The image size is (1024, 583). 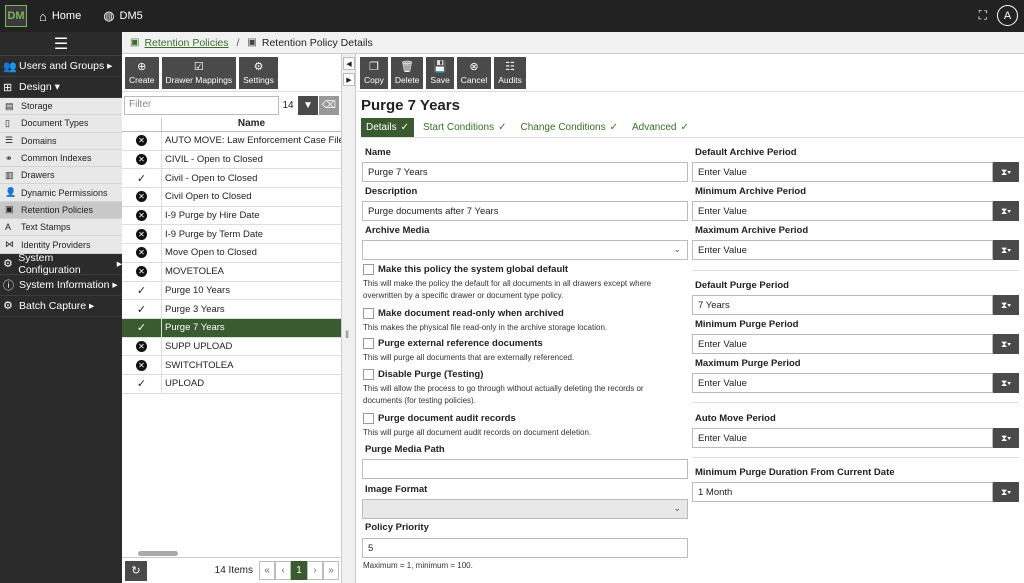 I want to click on breadcrumb-retention-policies: Retention Policies, so click(x=186, y=43).